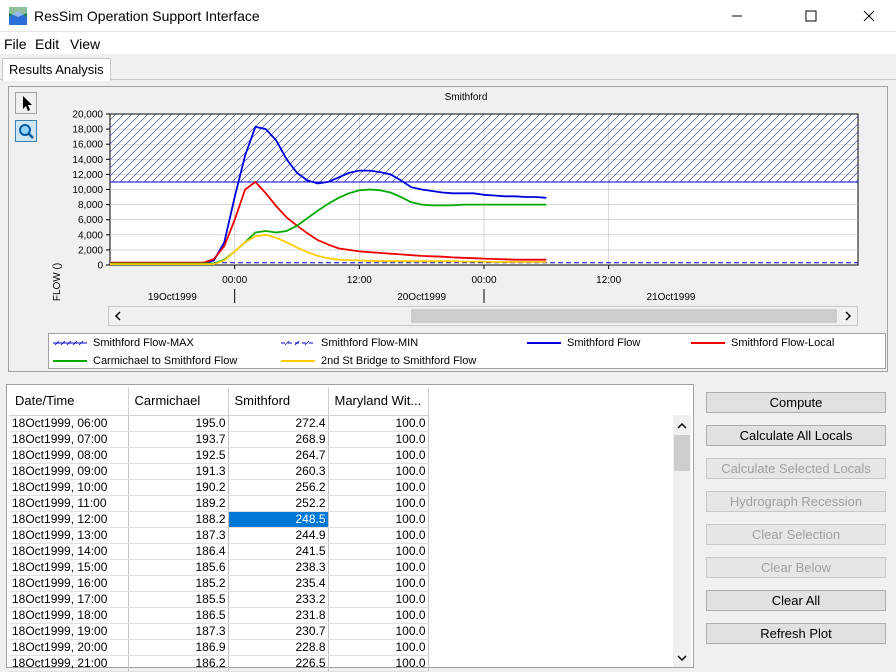 This screenshot has width=896, height=672. What do you see at coordinates (848, 316) in the screenshot?
I see `chevron-right-icon` at bounding box center [848, 316].